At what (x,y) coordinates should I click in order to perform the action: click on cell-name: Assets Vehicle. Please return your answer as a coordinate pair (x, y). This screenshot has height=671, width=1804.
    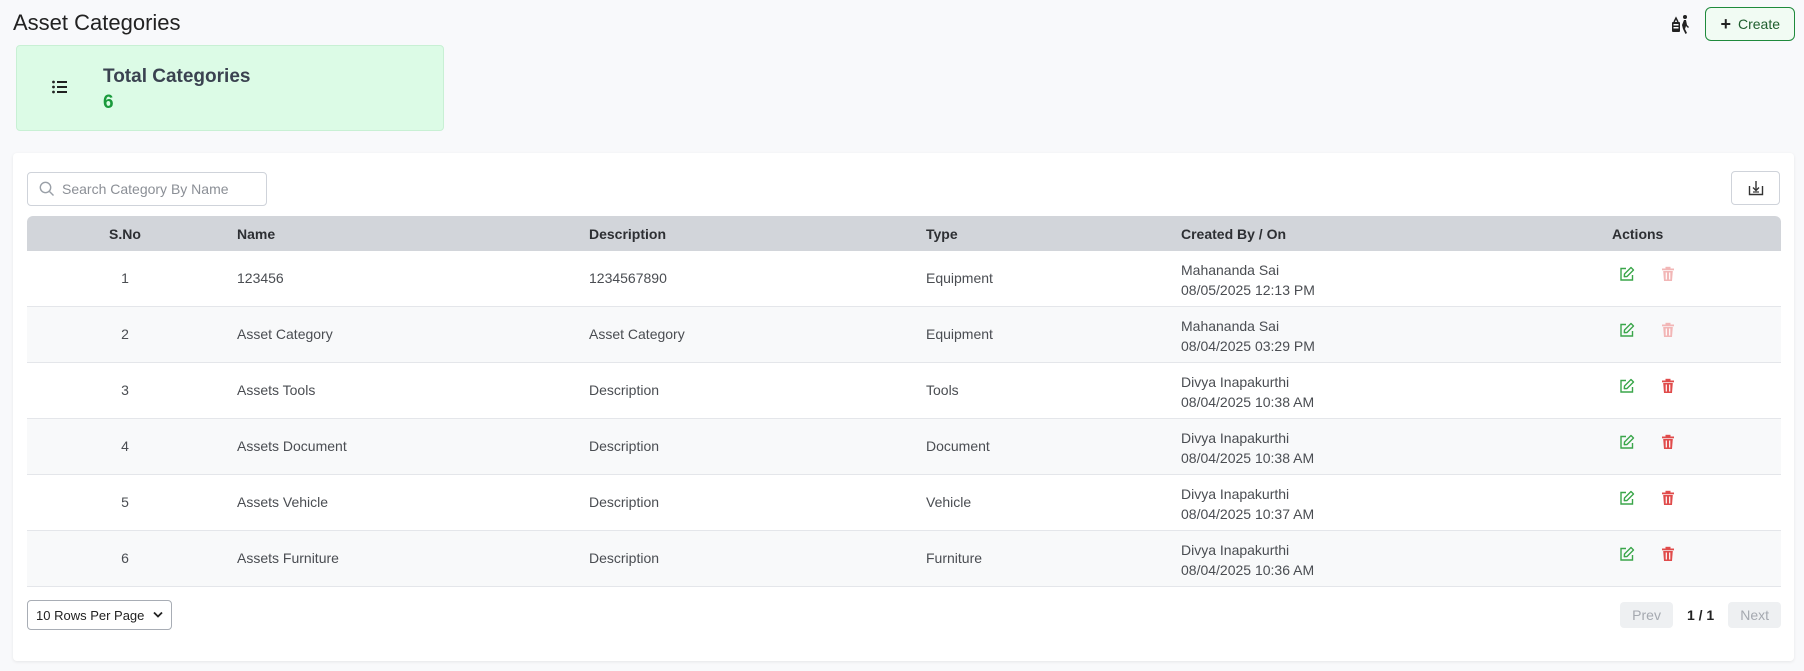
    Looking at the image, I should click on (283, 502).